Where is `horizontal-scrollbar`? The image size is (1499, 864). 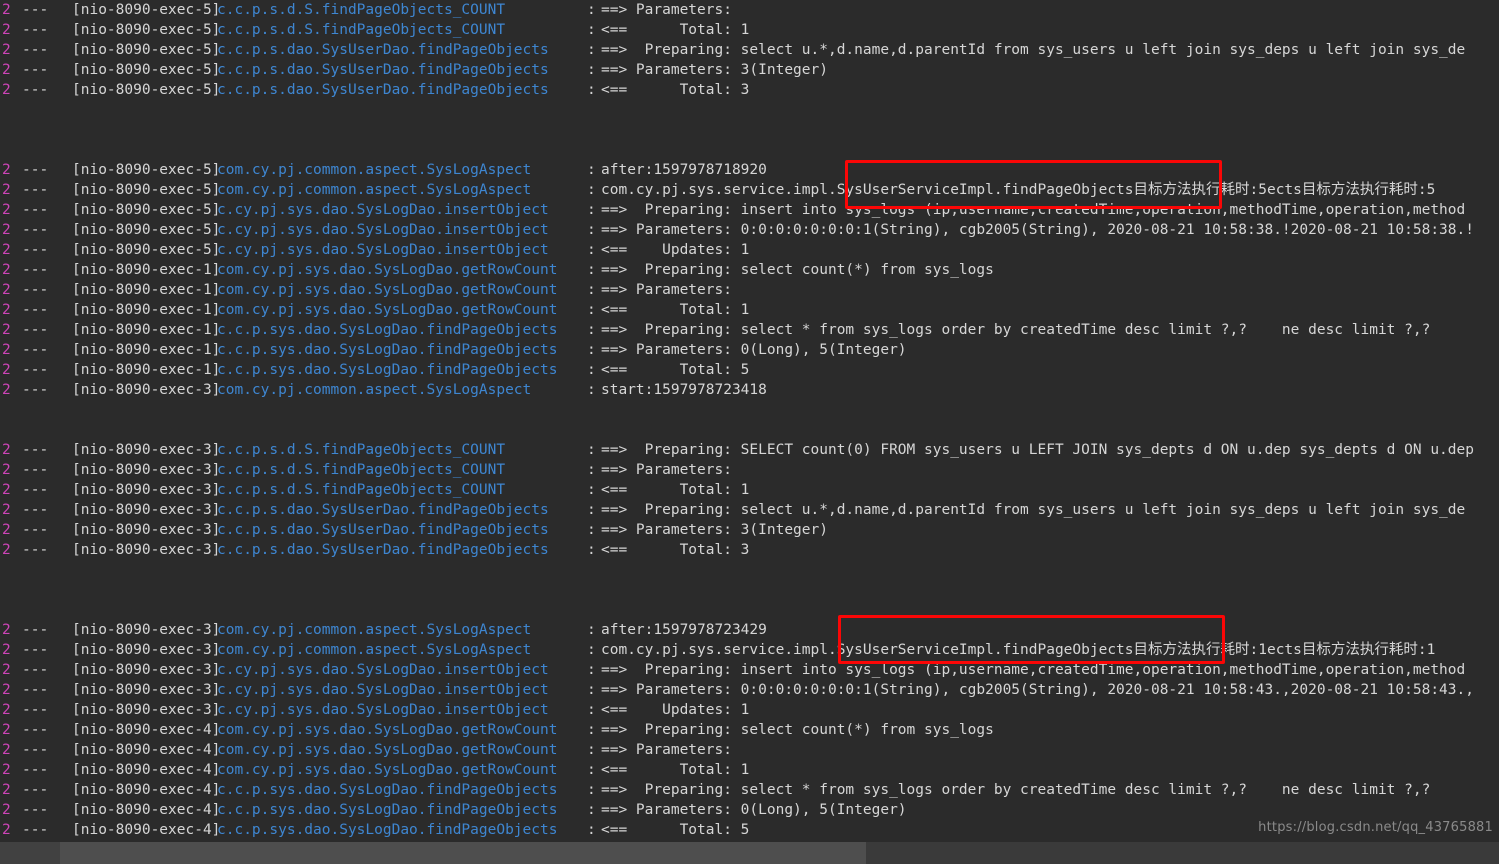 horizontal-scrollbar is located at coordinates (749, 853).